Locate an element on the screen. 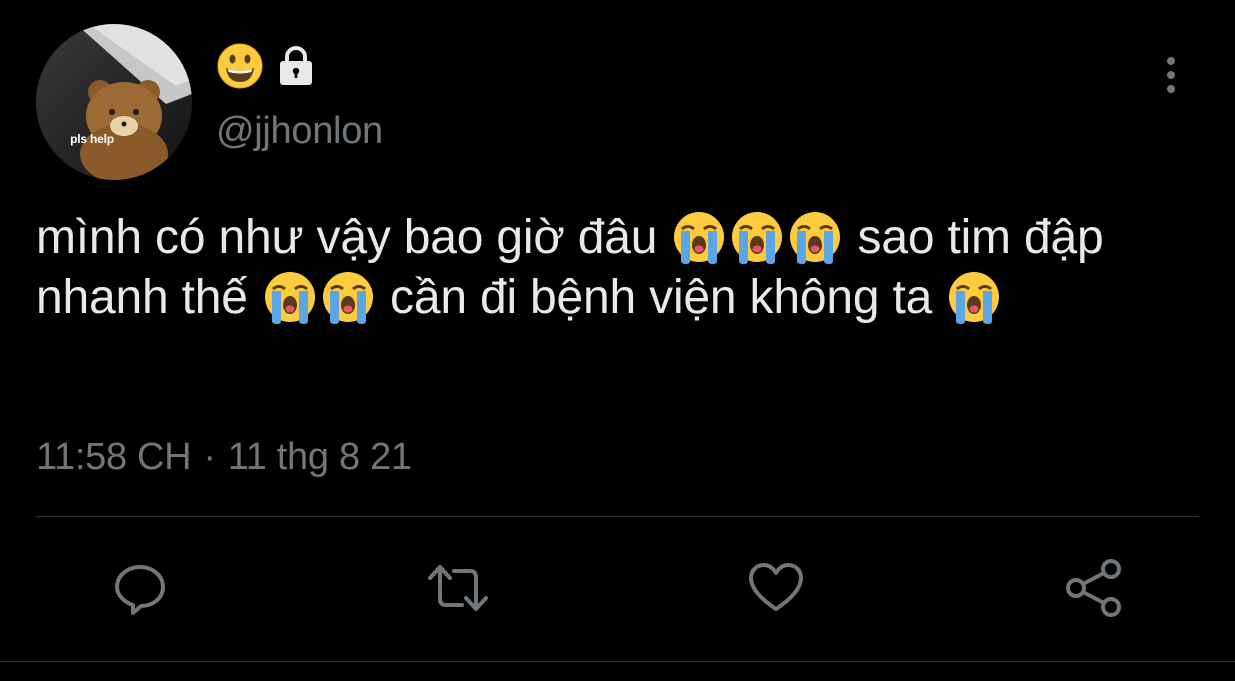 This screenshot has height=681, width=1235. avatar-image is located at coordinates (114, 102).